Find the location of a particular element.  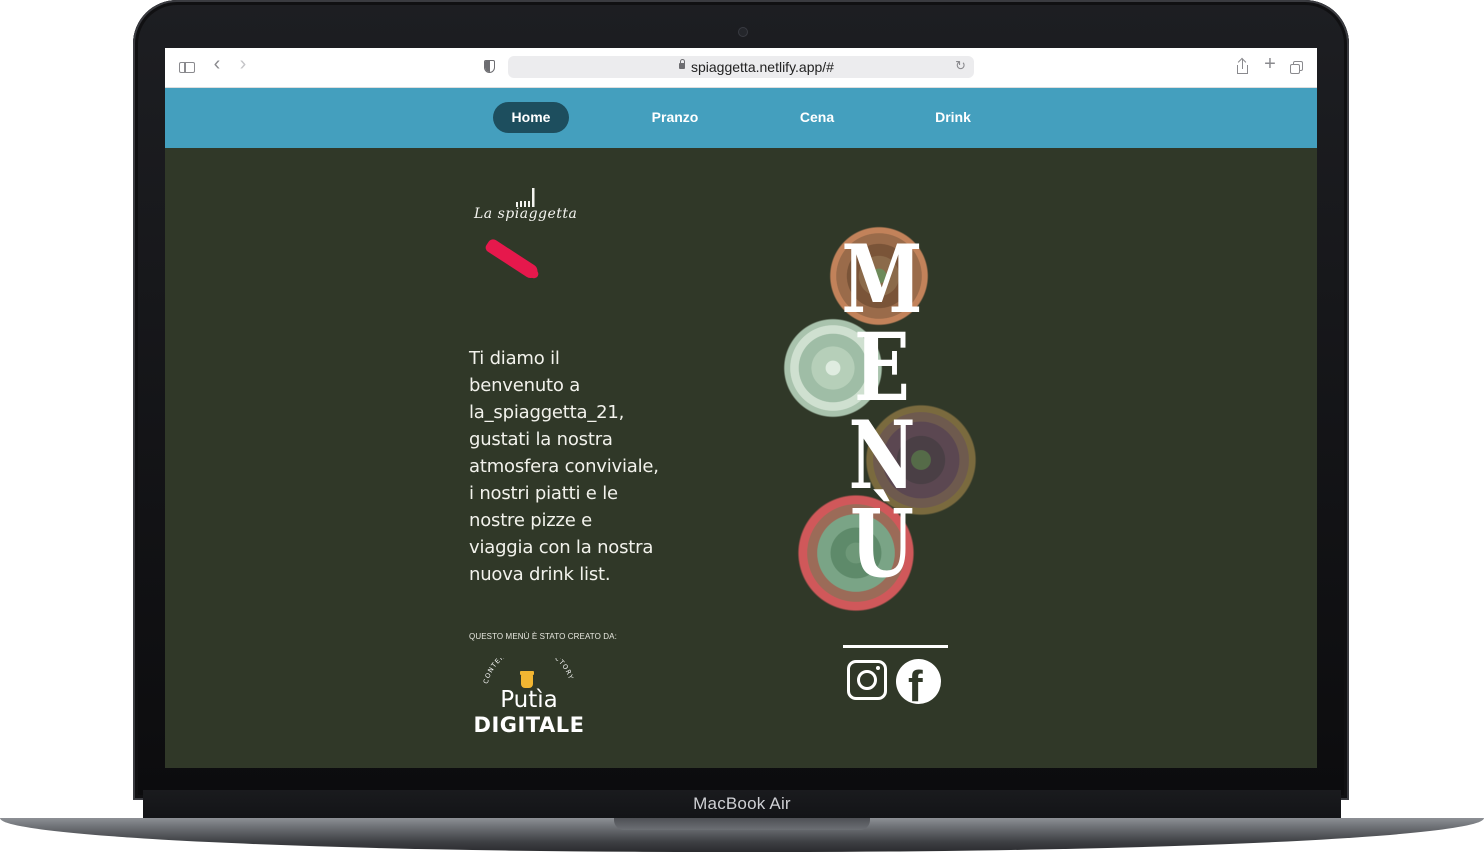

logo-bars-icon is located at coordinates (525, 197).